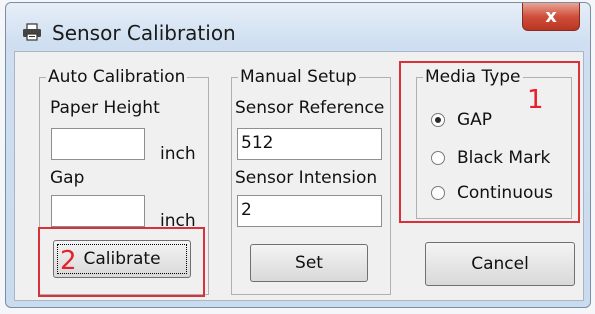  What do you see at coordinates (105, 108) in the screenshot?
I see `paper-height-label: Paper Height` at bounding box center [105, 108].